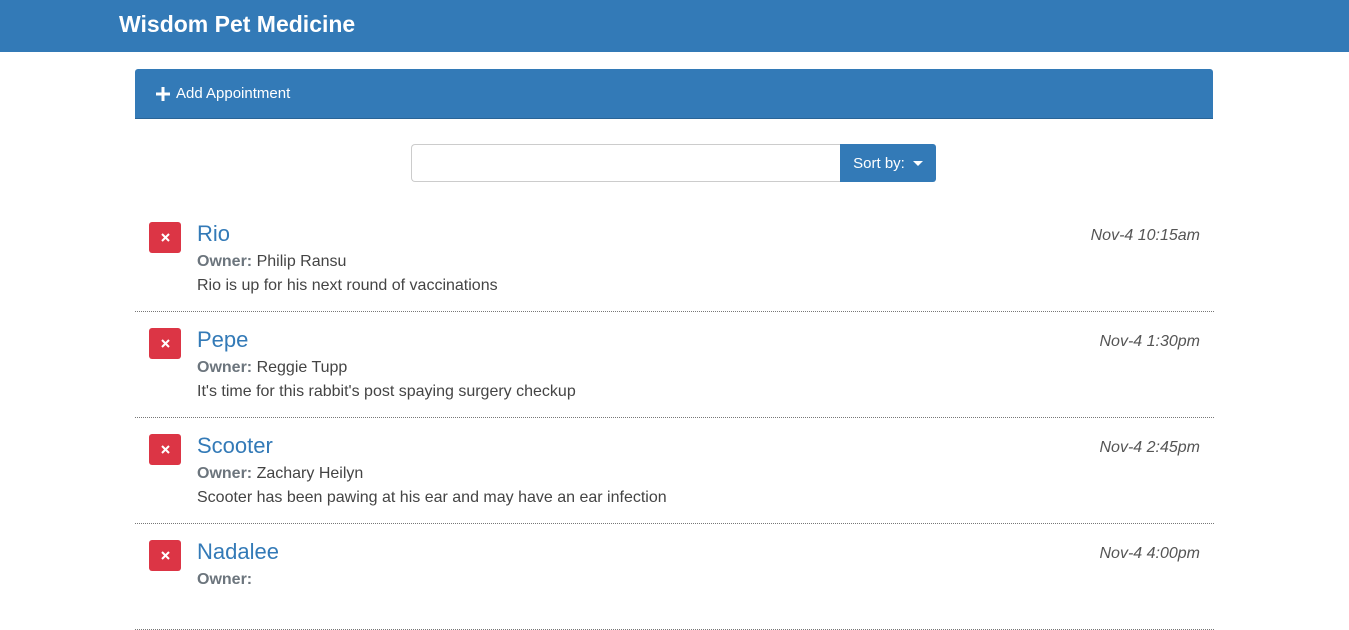  I want to click on app-title: Wisdom Pet Medicine, so click(237, 24).